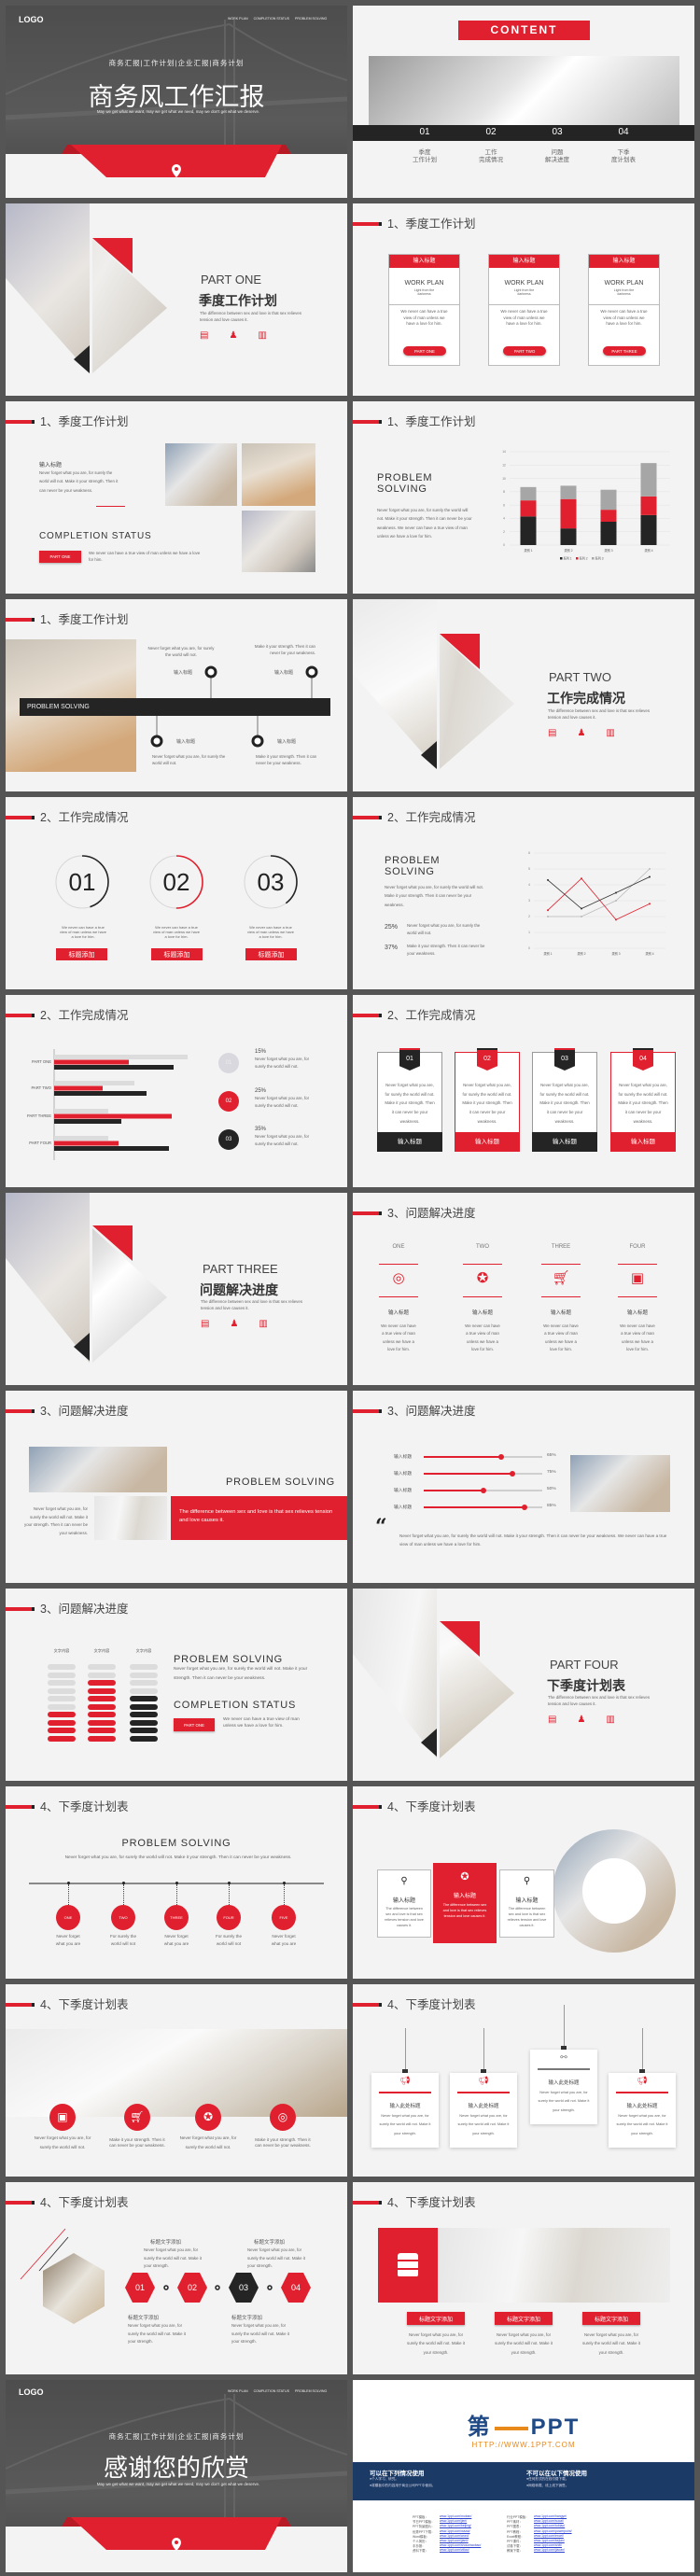 The image size is (700, 2576). I want to click on step-circle: TWO, so click(123, 1917).